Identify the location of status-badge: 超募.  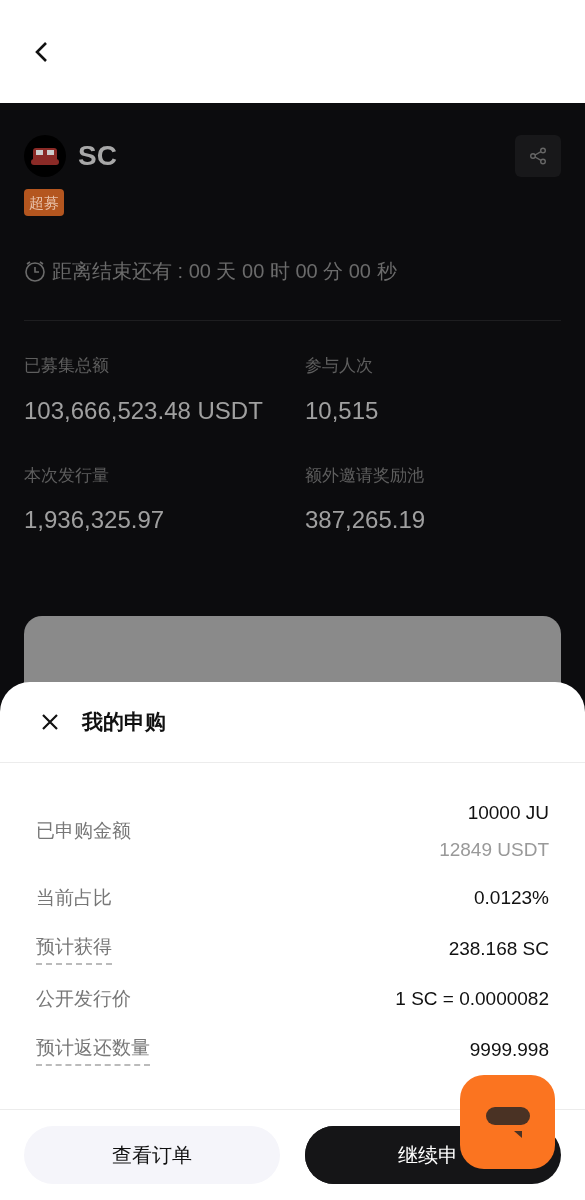
(44, 202).